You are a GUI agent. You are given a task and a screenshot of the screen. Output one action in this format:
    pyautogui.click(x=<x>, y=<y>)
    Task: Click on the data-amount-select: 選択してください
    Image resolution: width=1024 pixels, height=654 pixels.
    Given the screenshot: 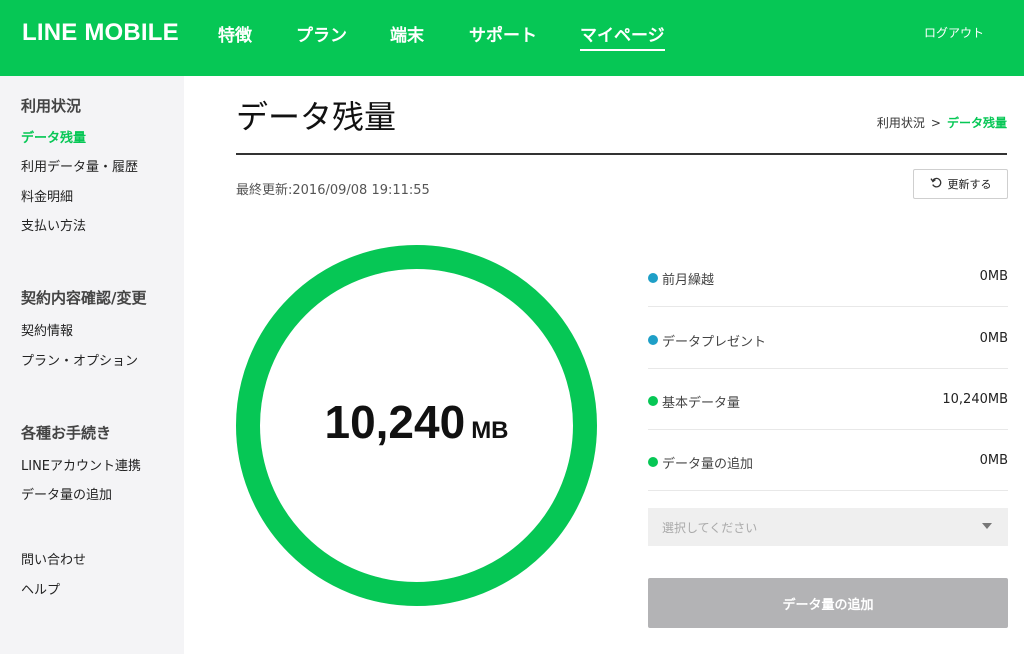 What is the action you would take?
    pyautogui.click(x=828, y=527)
    